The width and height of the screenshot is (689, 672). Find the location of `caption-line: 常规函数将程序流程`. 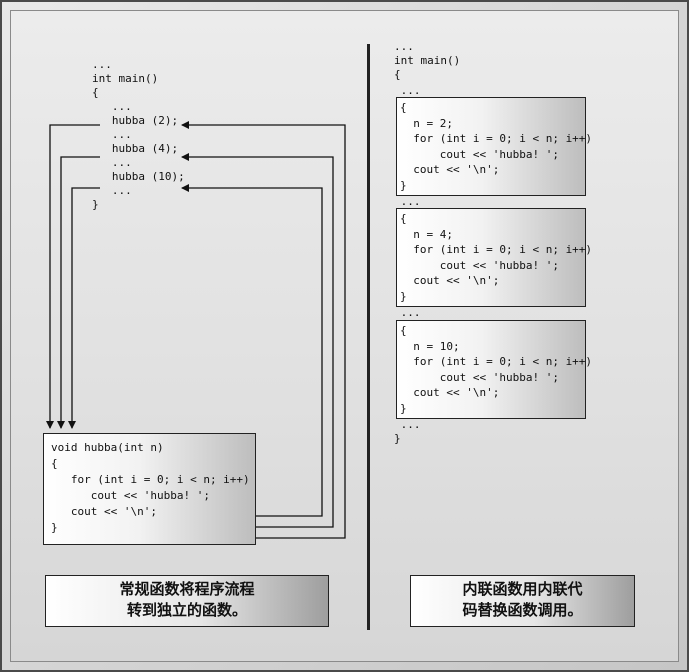

caption-line: 常规函数将程序流程 is located at coordinates (187, 589).